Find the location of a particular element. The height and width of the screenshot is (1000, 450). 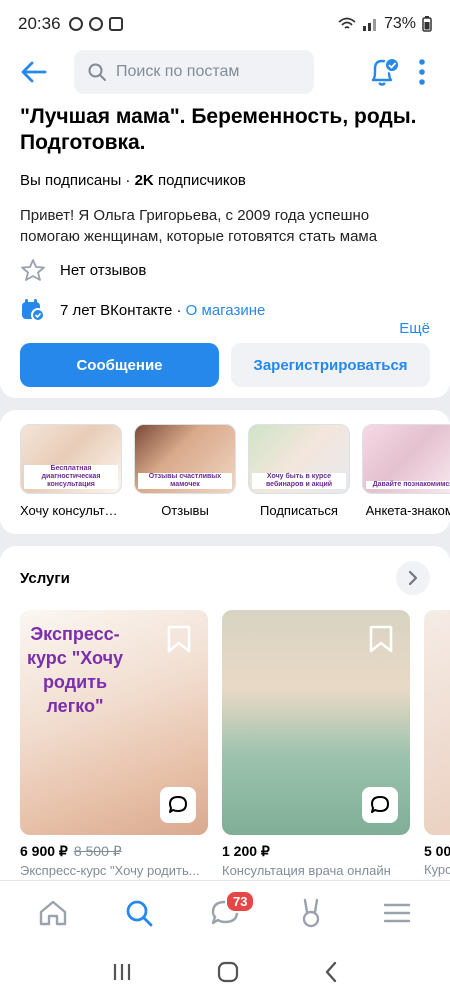

subscribed-status: Вы подписаны · is located at coordinates (77, 180).